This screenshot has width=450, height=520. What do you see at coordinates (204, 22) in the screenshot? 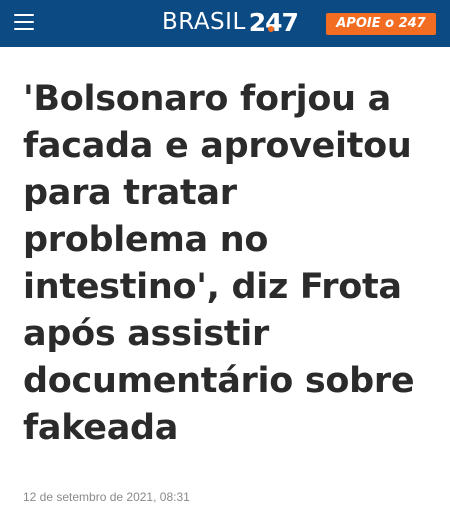
I see `logo-word: BRASIL` at bounding box center [204, 22].